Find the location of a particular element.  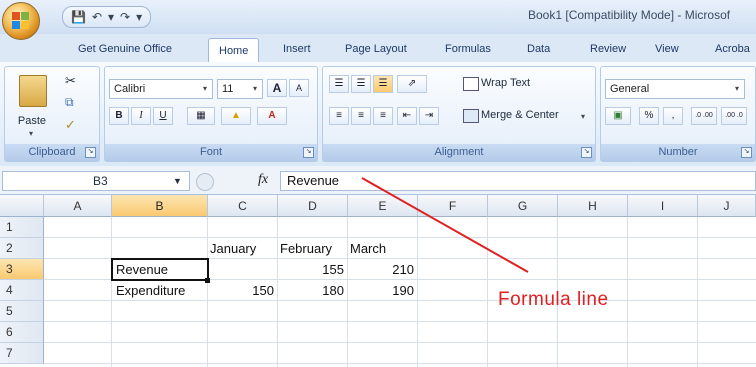

annotation-line is located at coordinates (445, 225).